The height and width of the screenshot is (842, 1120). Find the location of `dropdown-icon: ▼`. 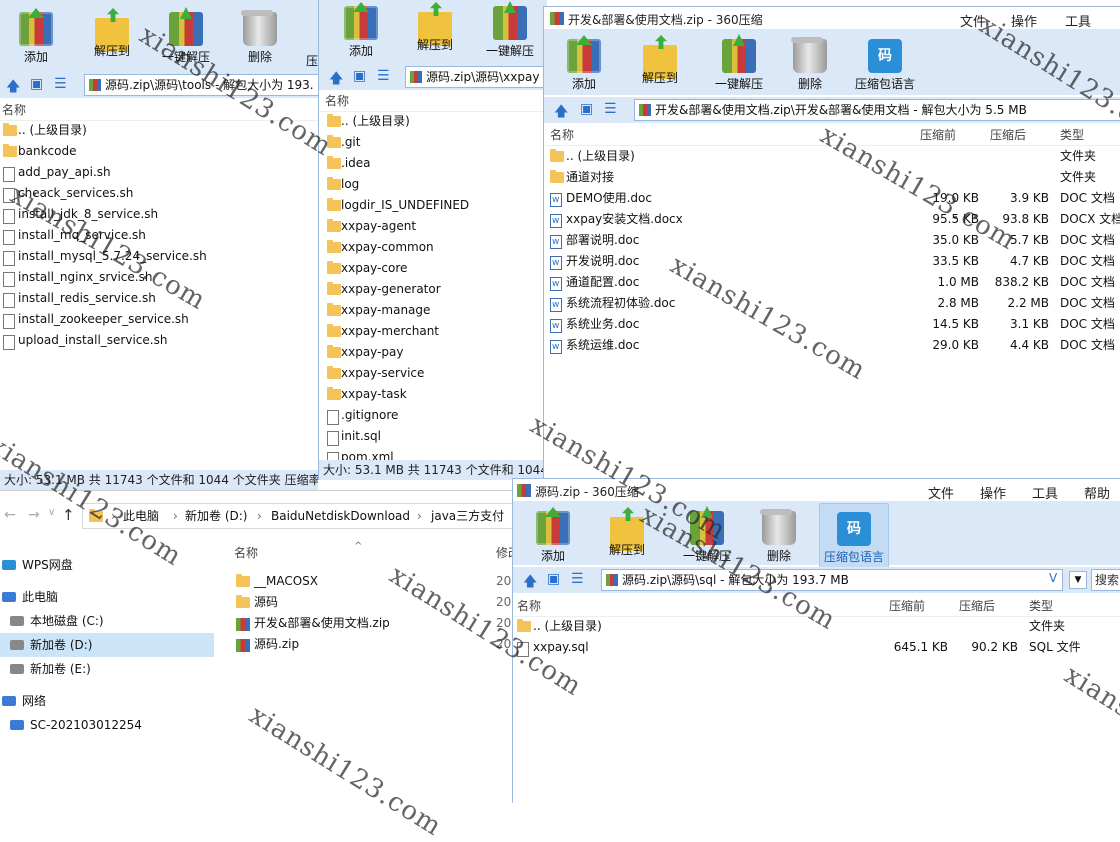

dropdown-icon: ▼ is located at coordinates (1078, 580).